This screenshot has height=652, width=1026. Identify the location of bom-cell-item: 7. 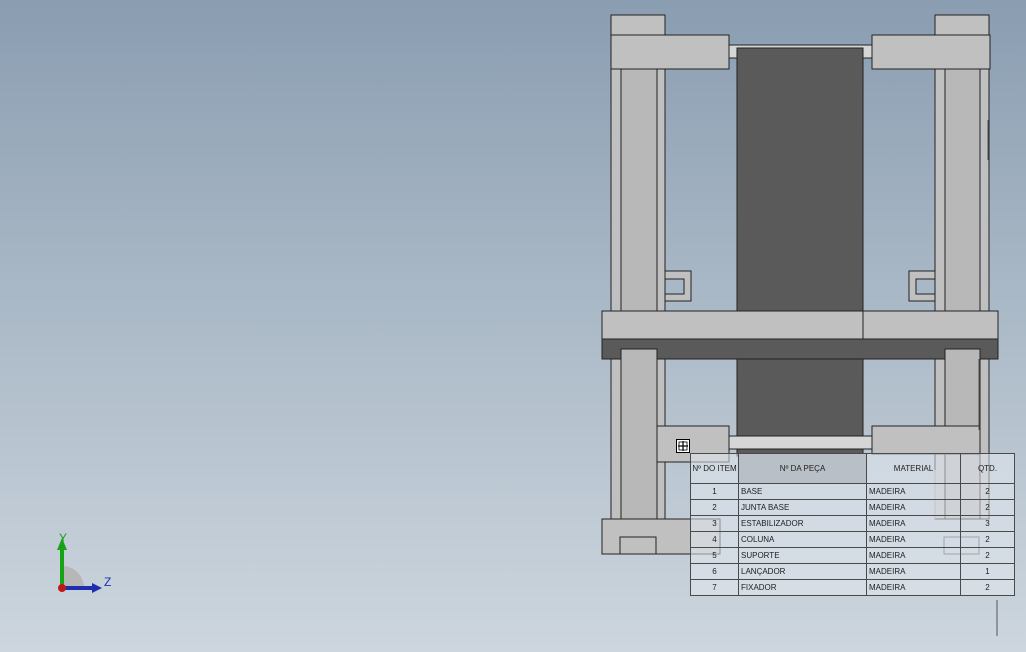
(714, 587).